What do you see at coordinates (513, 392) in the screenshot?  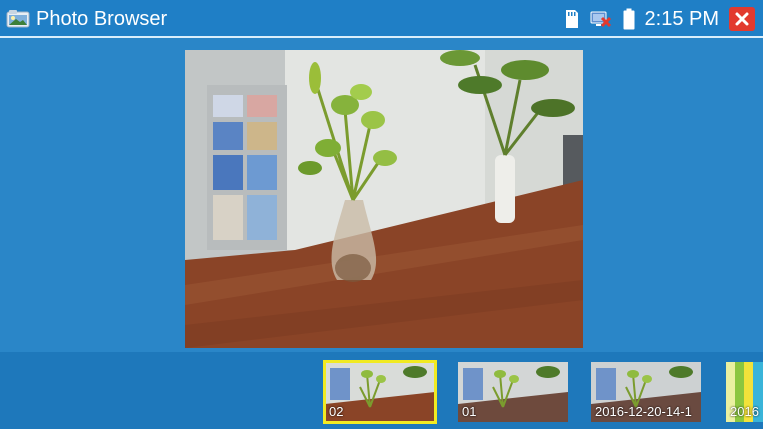 I see `thumbnail-item: 01` at bounding box center [513, 392].